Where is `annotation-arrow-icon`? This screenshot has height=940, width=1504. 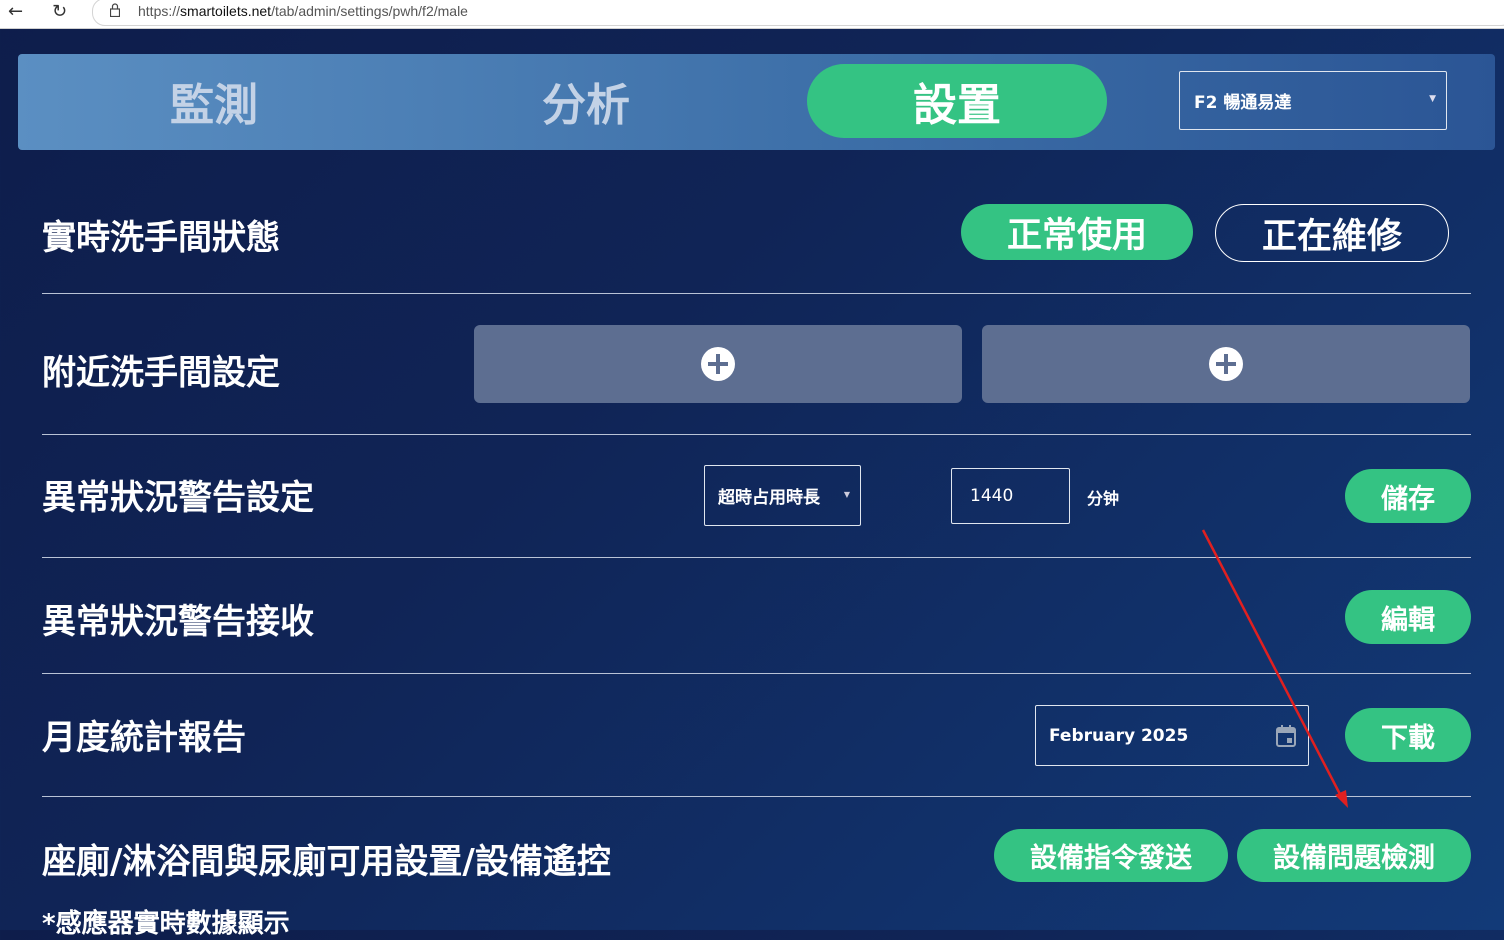 annotation-arrow-icon is located at coordinates (1274, 668).